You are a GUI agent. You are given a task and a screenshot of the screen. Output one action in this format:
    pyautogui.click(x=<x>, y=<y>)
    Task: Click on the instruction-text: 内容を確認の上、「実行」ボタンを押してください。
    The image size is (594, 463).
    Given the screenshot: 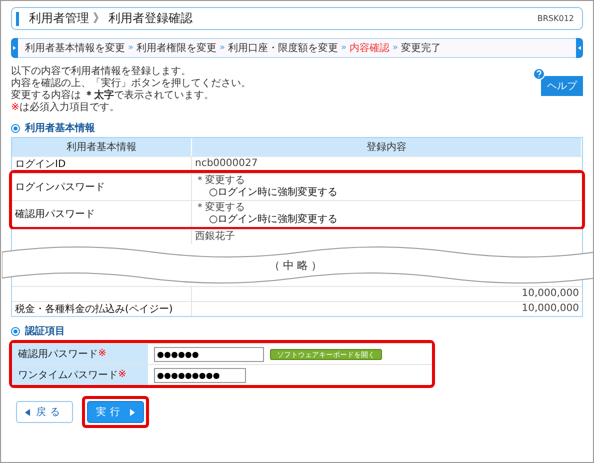 What is the action you would take?
    pyautogui.click(x=131, y=83)
    